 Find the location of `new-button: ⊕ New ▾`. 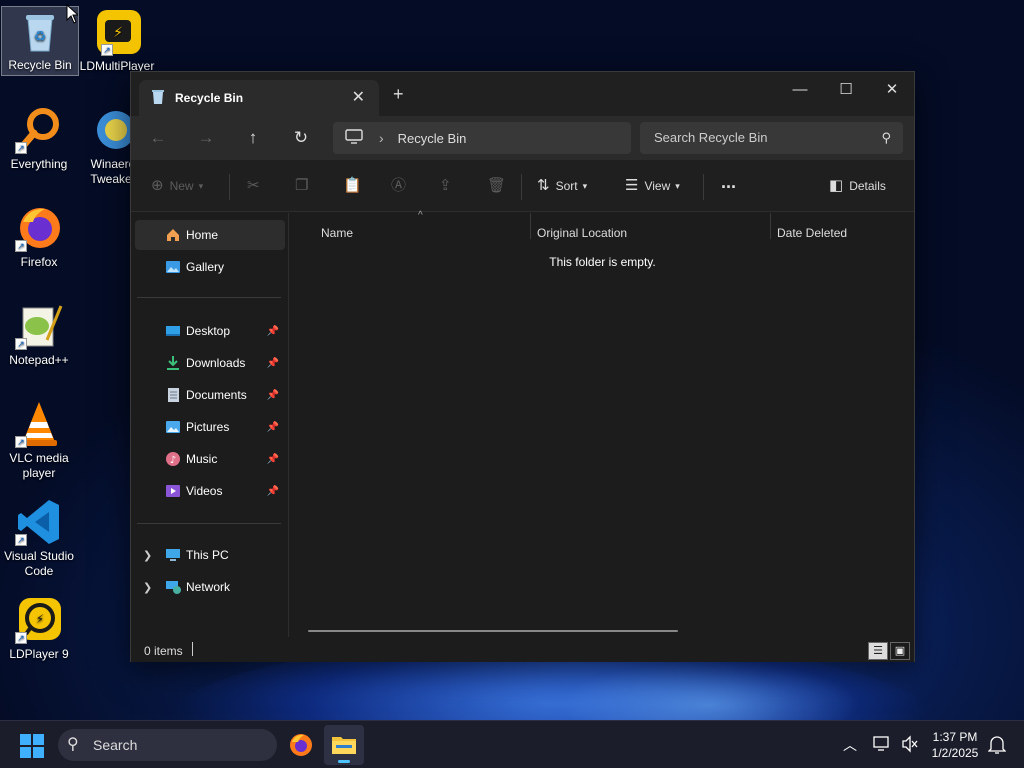

new-button: ⊕ New ▾ is located at coordinates (177, 186).